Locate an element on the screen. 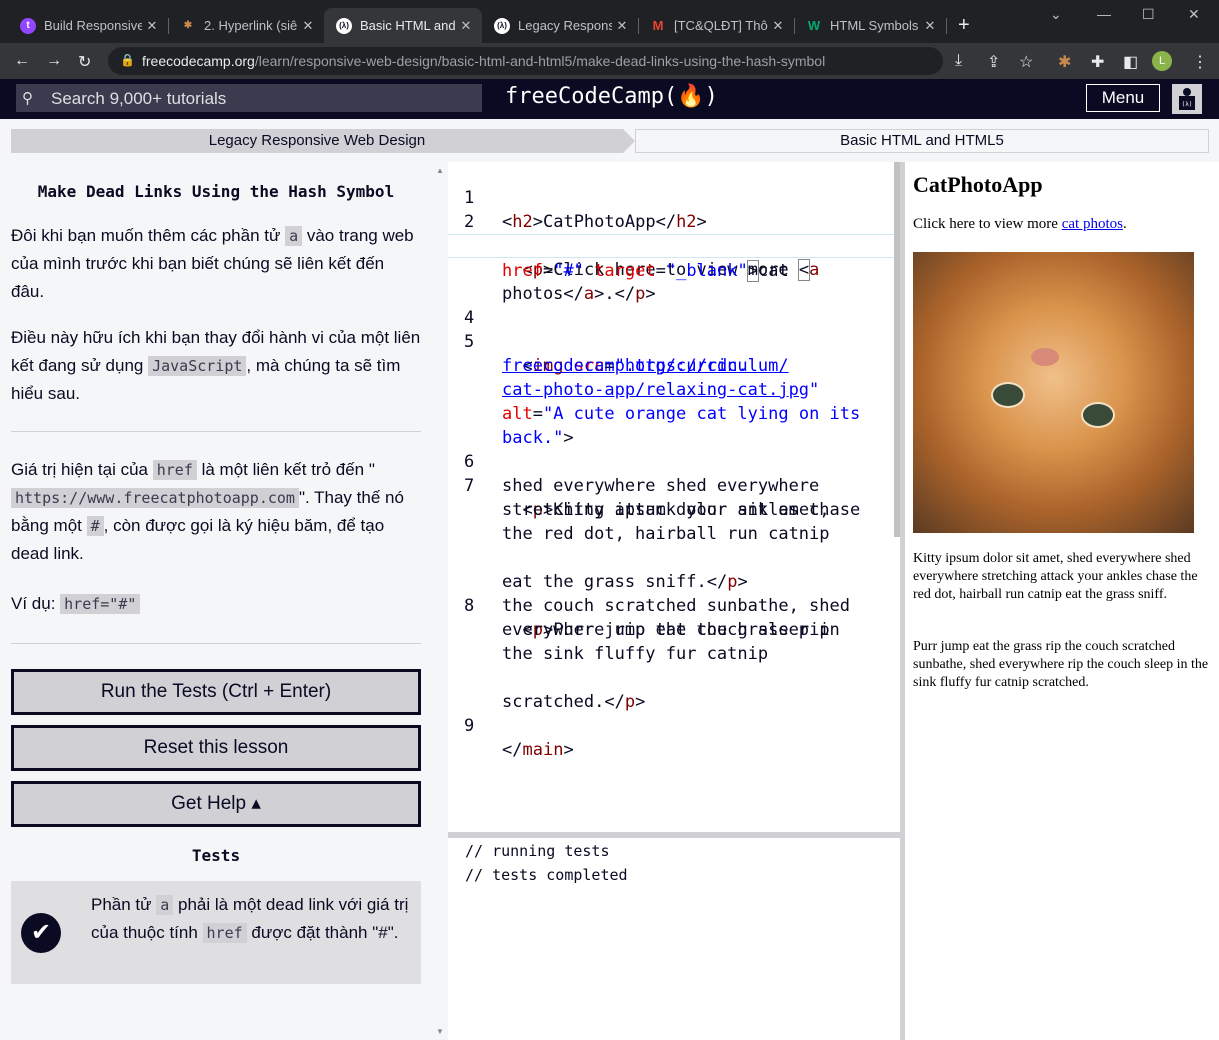 Image resolution: width=1219 pixels, height=1040 pixels. browser-tab-4: (λ) Legacy Responsiv ✕ is located at coordinates (560, 25).